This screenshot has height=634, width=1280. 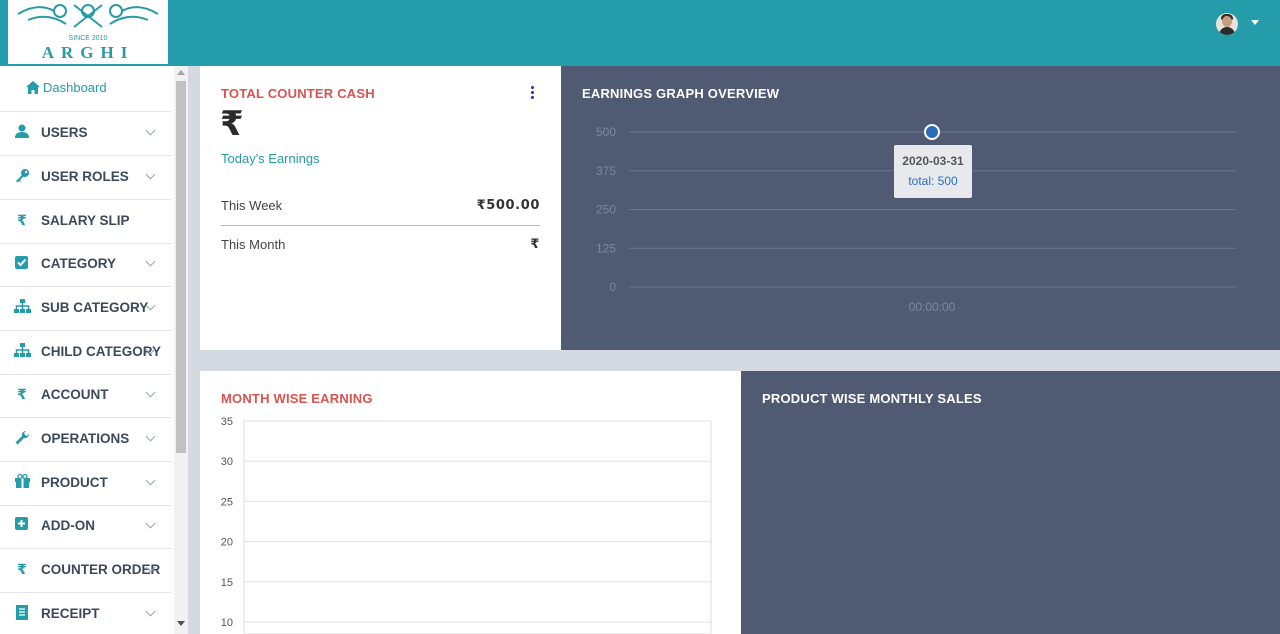 I want to click on y-tick-label: 250, so click(x=606, y=210).